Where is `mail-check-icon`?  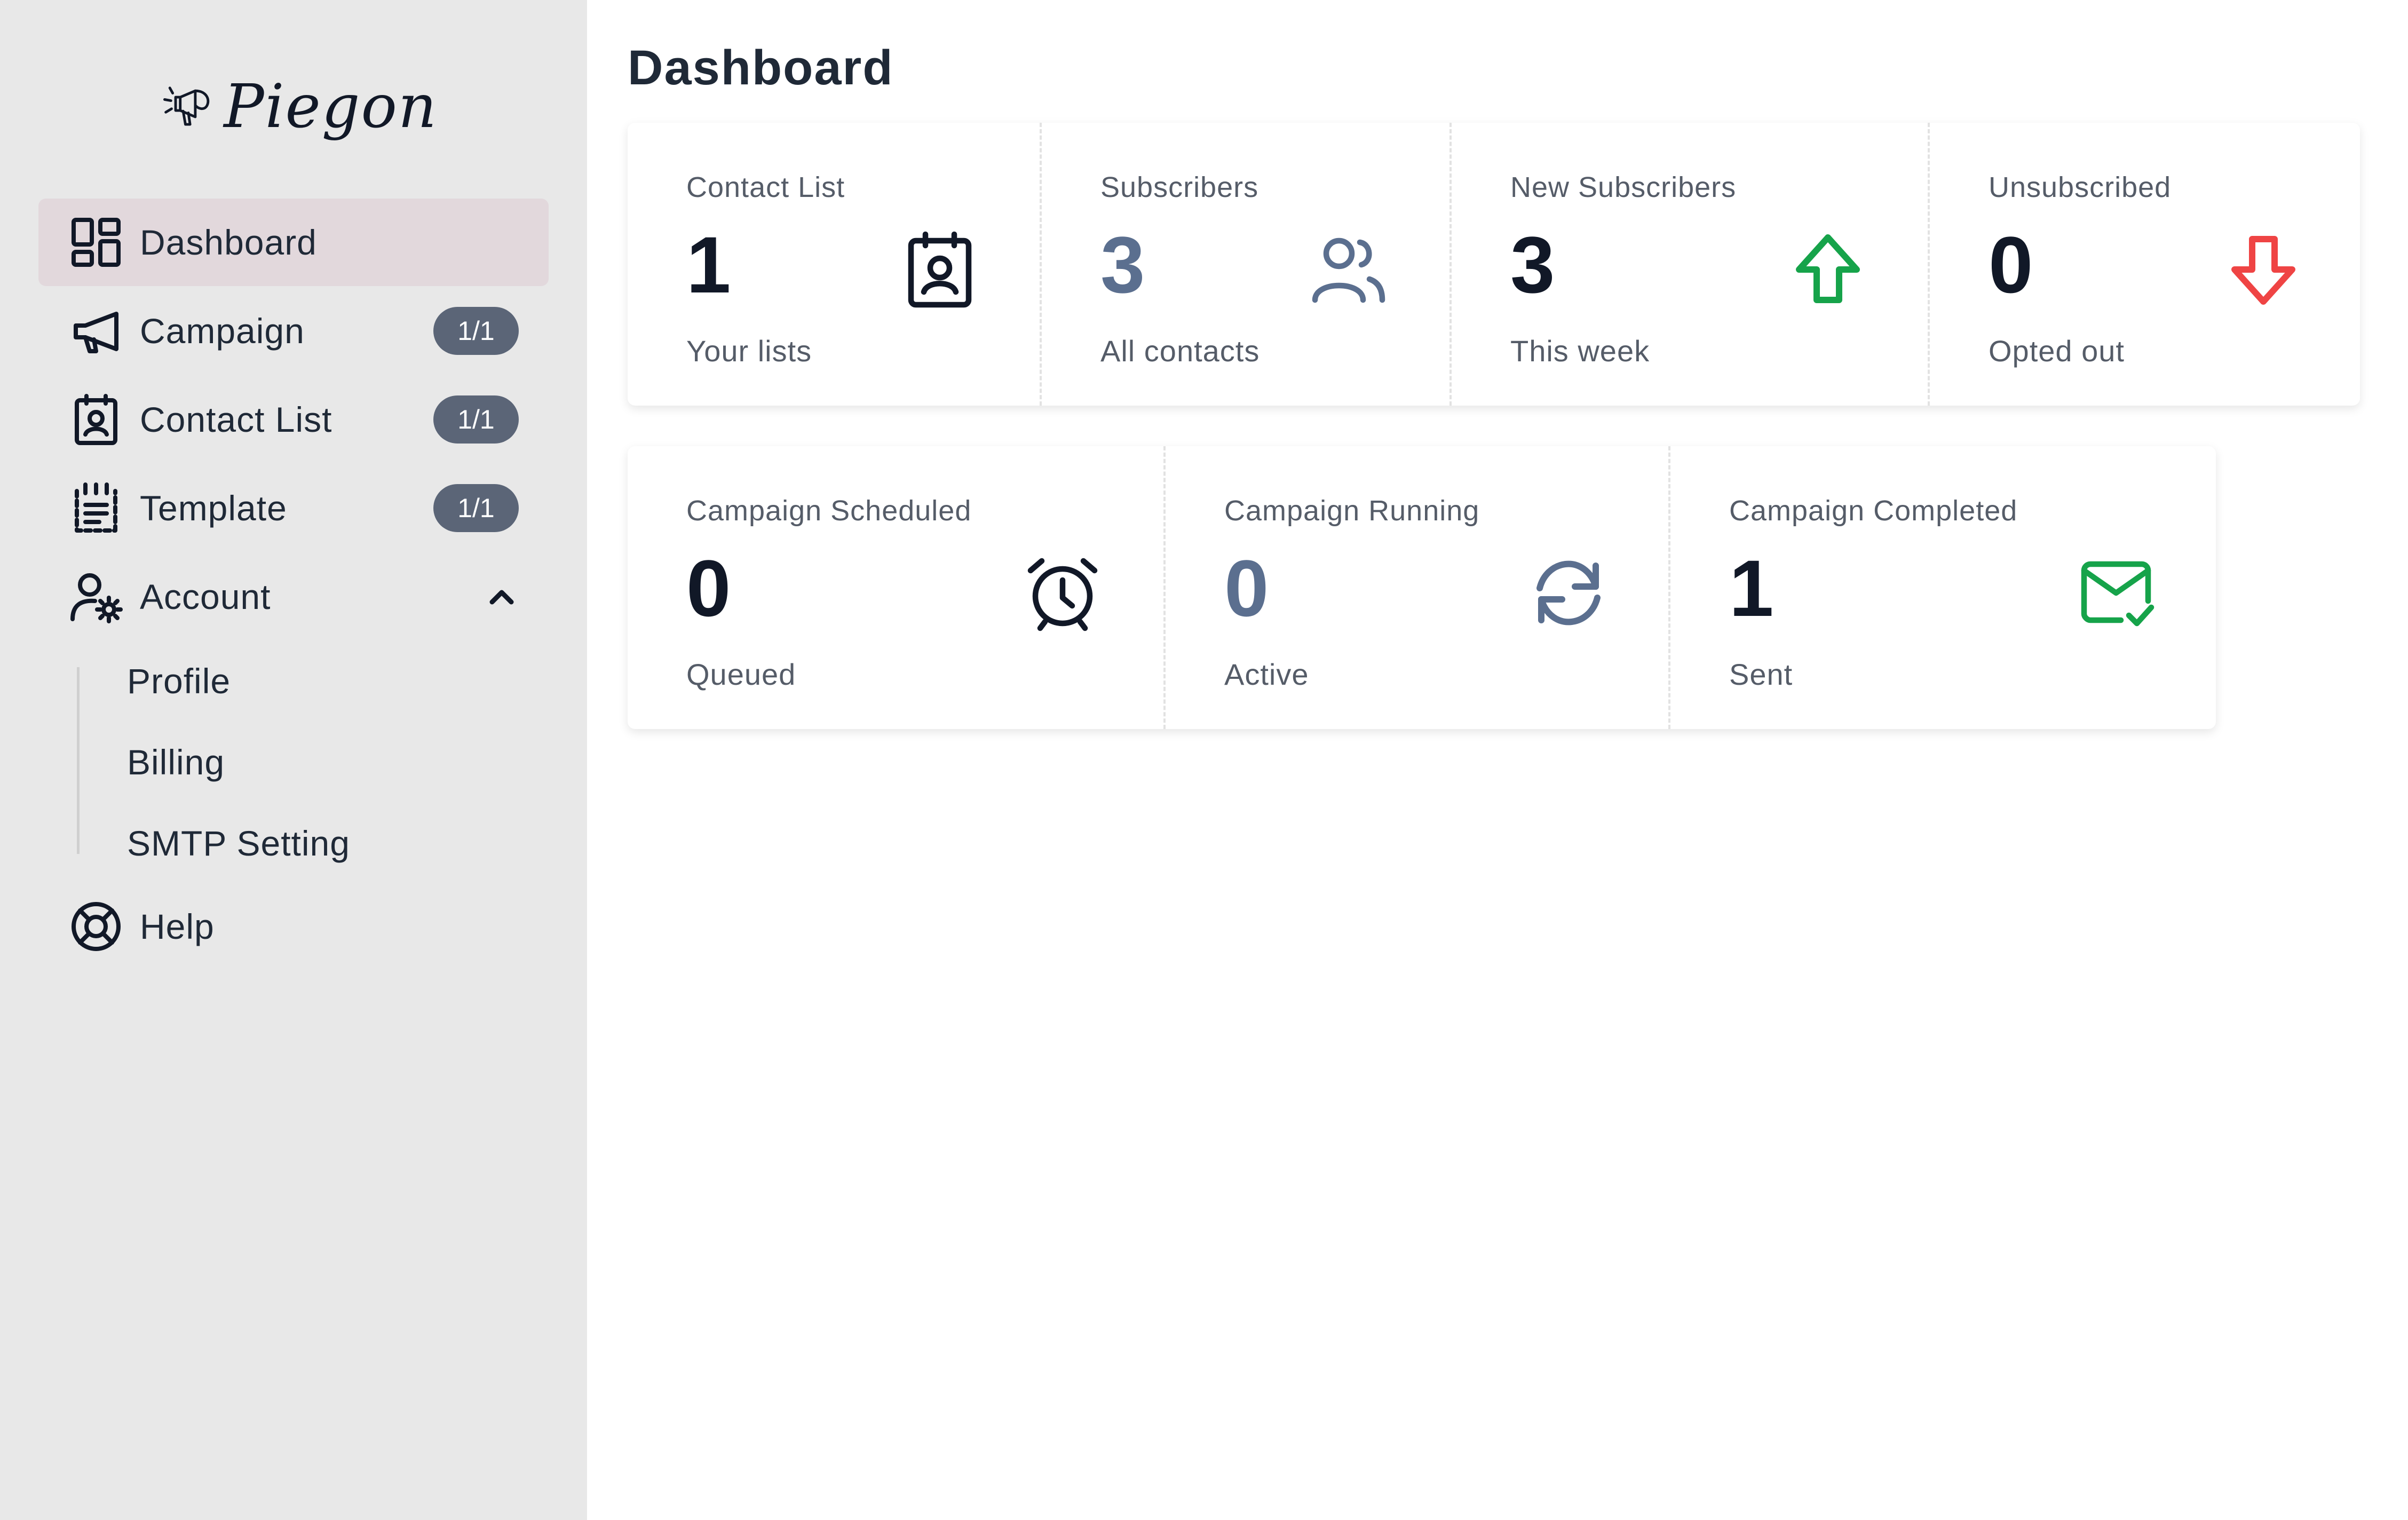 mail-check-icon is located at coordinates (2116, 593).